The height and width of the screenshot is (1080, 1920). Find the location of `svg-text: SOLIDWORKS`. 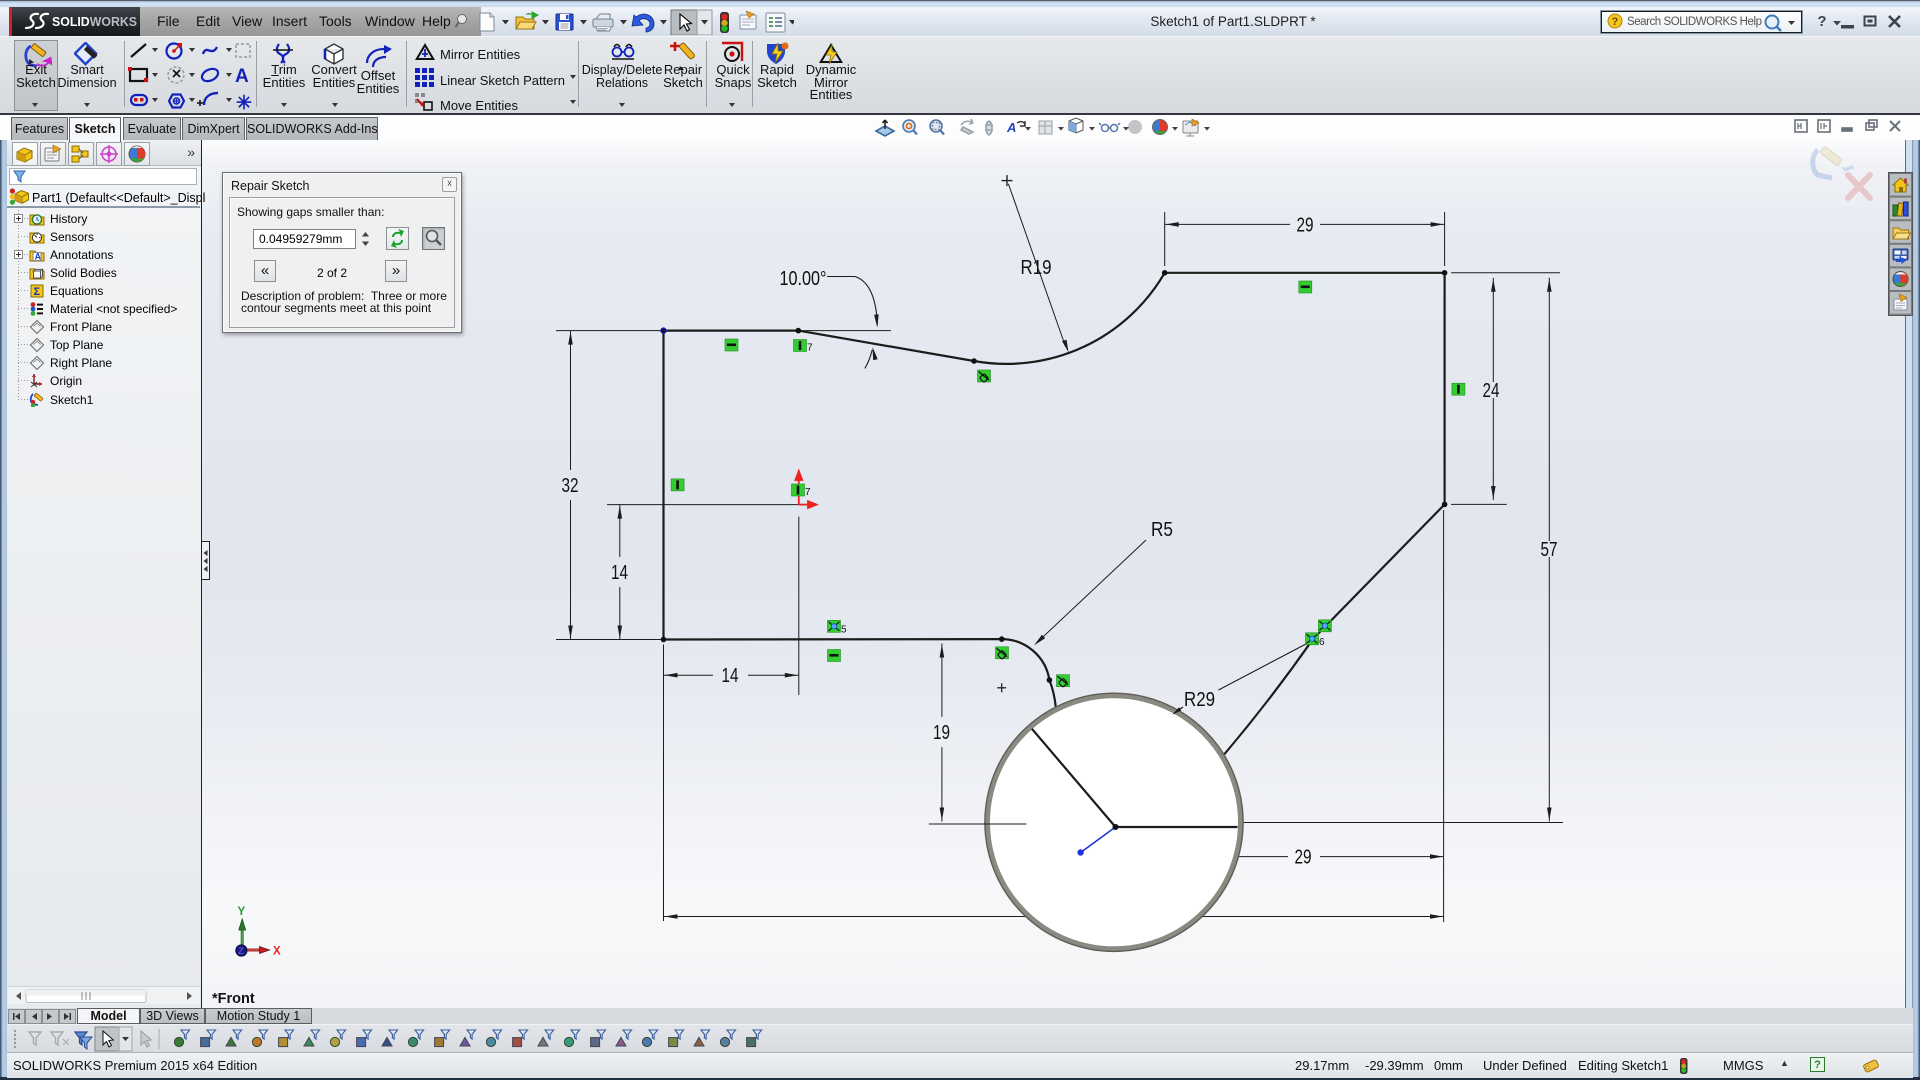

svg-text: SOLIDWORKS is located at coordinates (94, 21).